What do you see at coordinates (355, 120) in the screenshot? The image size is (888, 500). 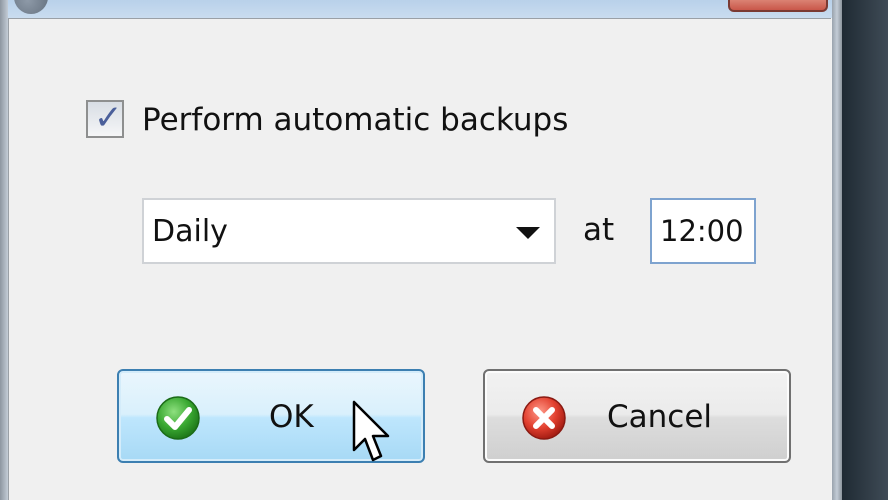 I see `auto-backup-label: Perform automatic backups` at bounding box center [355, 120].